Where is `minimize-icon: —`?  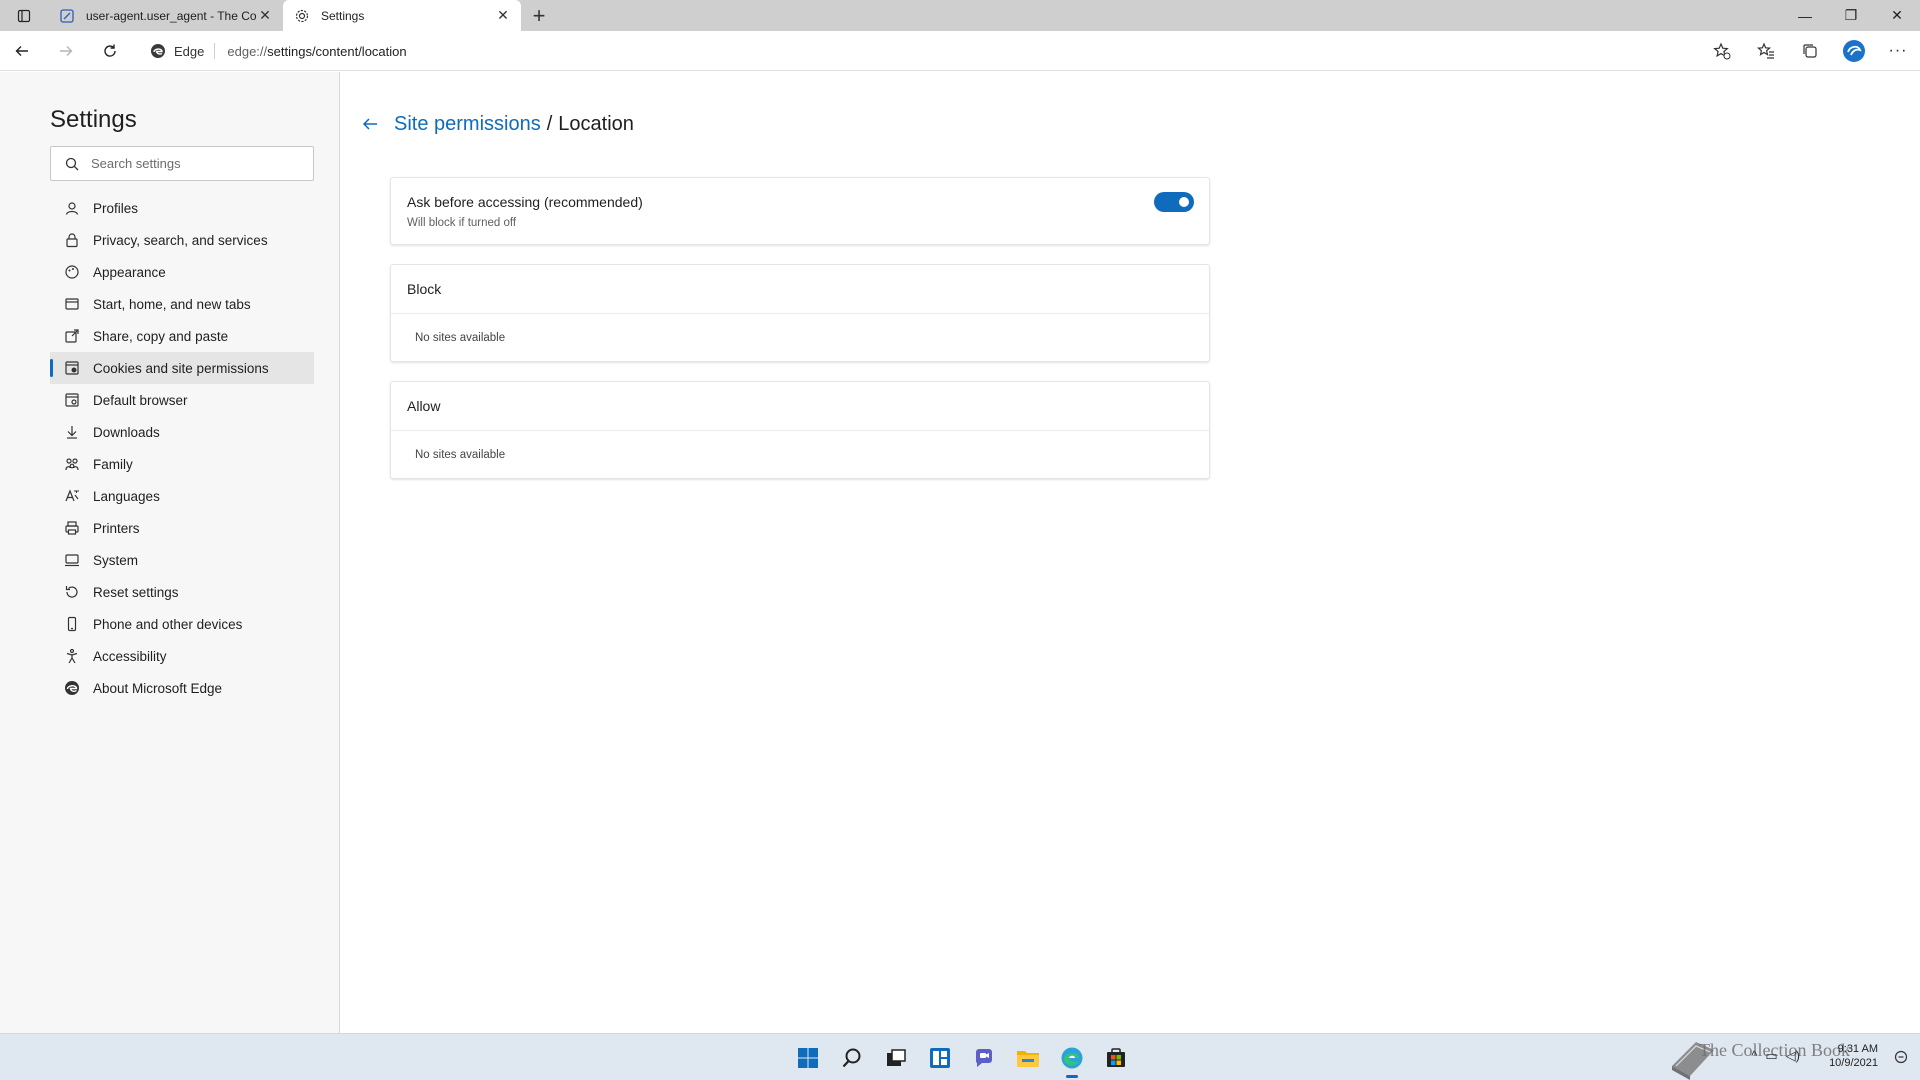
minimize-icon: — is located at coordinates (1805, 15).